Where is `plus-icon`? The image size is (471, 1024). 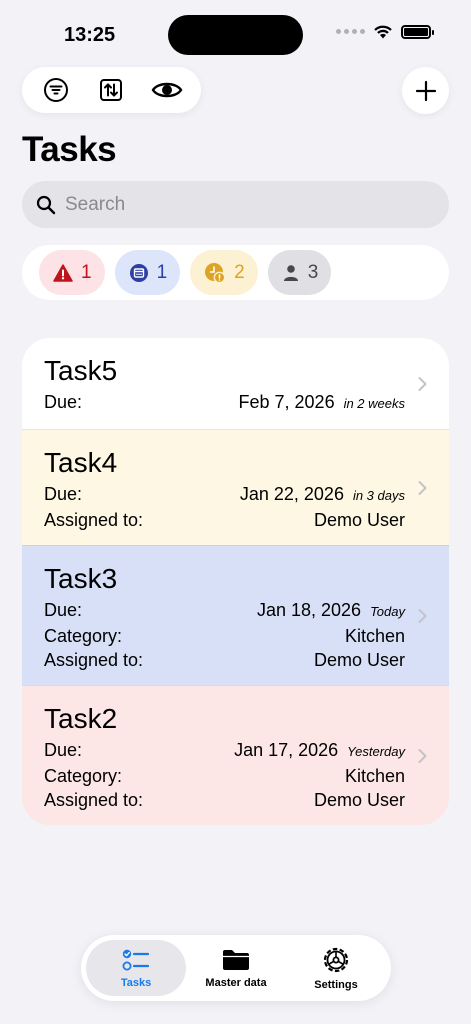 plus-icon is located at coordinates (425, 90).